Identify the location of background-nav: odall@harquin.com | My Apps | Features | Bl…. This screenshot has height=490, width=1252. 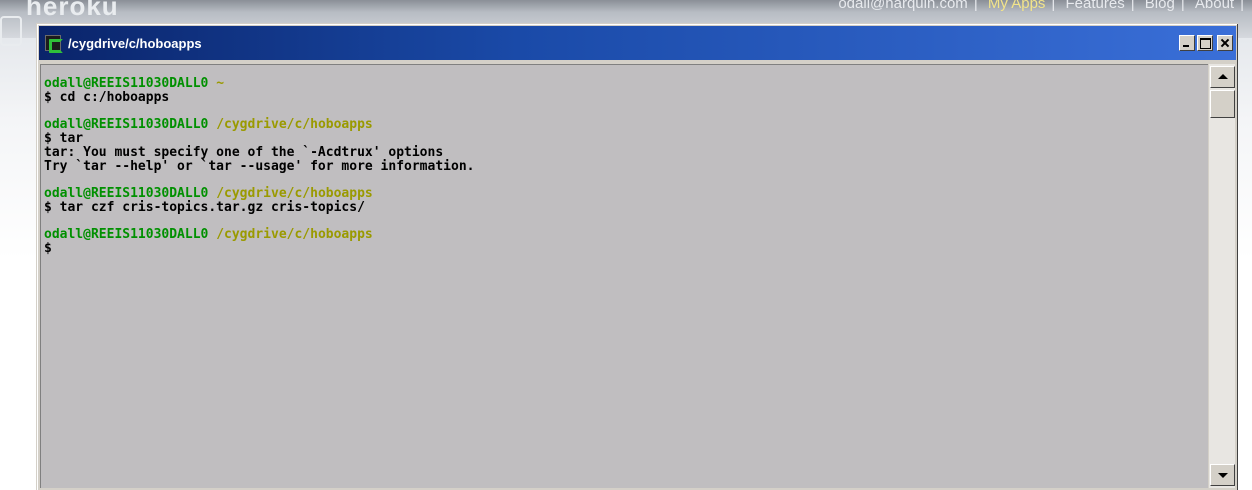
(1038, 6).